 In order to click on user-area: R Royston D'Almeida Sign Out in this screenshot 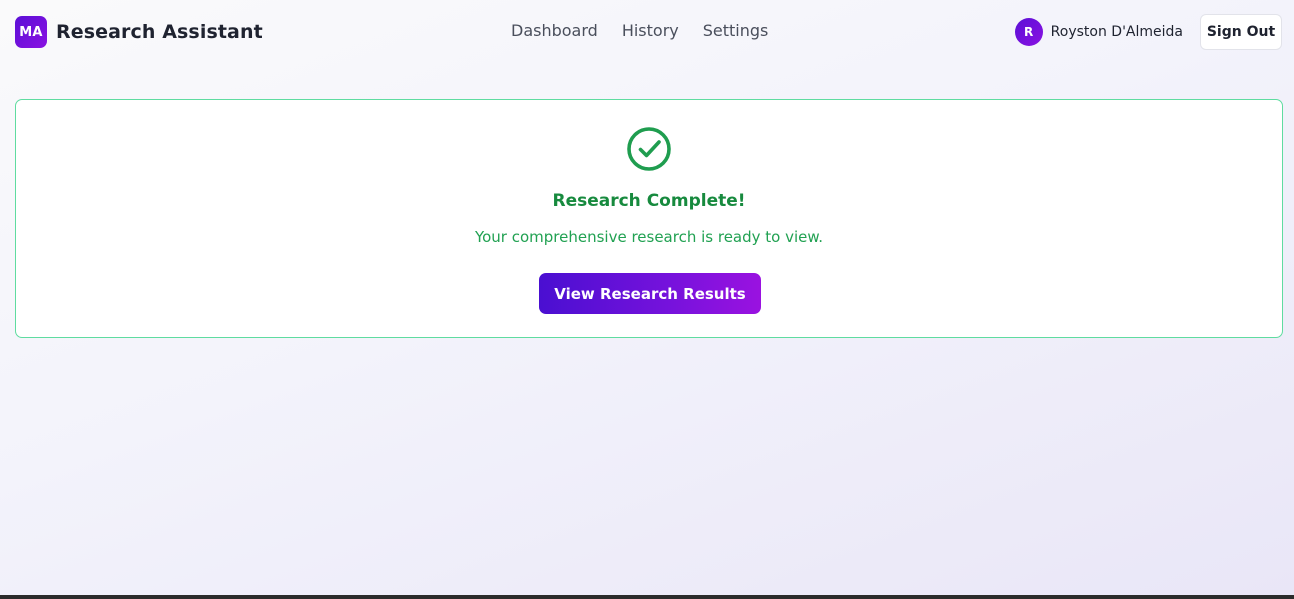, I will do `click(1148, 32)`.